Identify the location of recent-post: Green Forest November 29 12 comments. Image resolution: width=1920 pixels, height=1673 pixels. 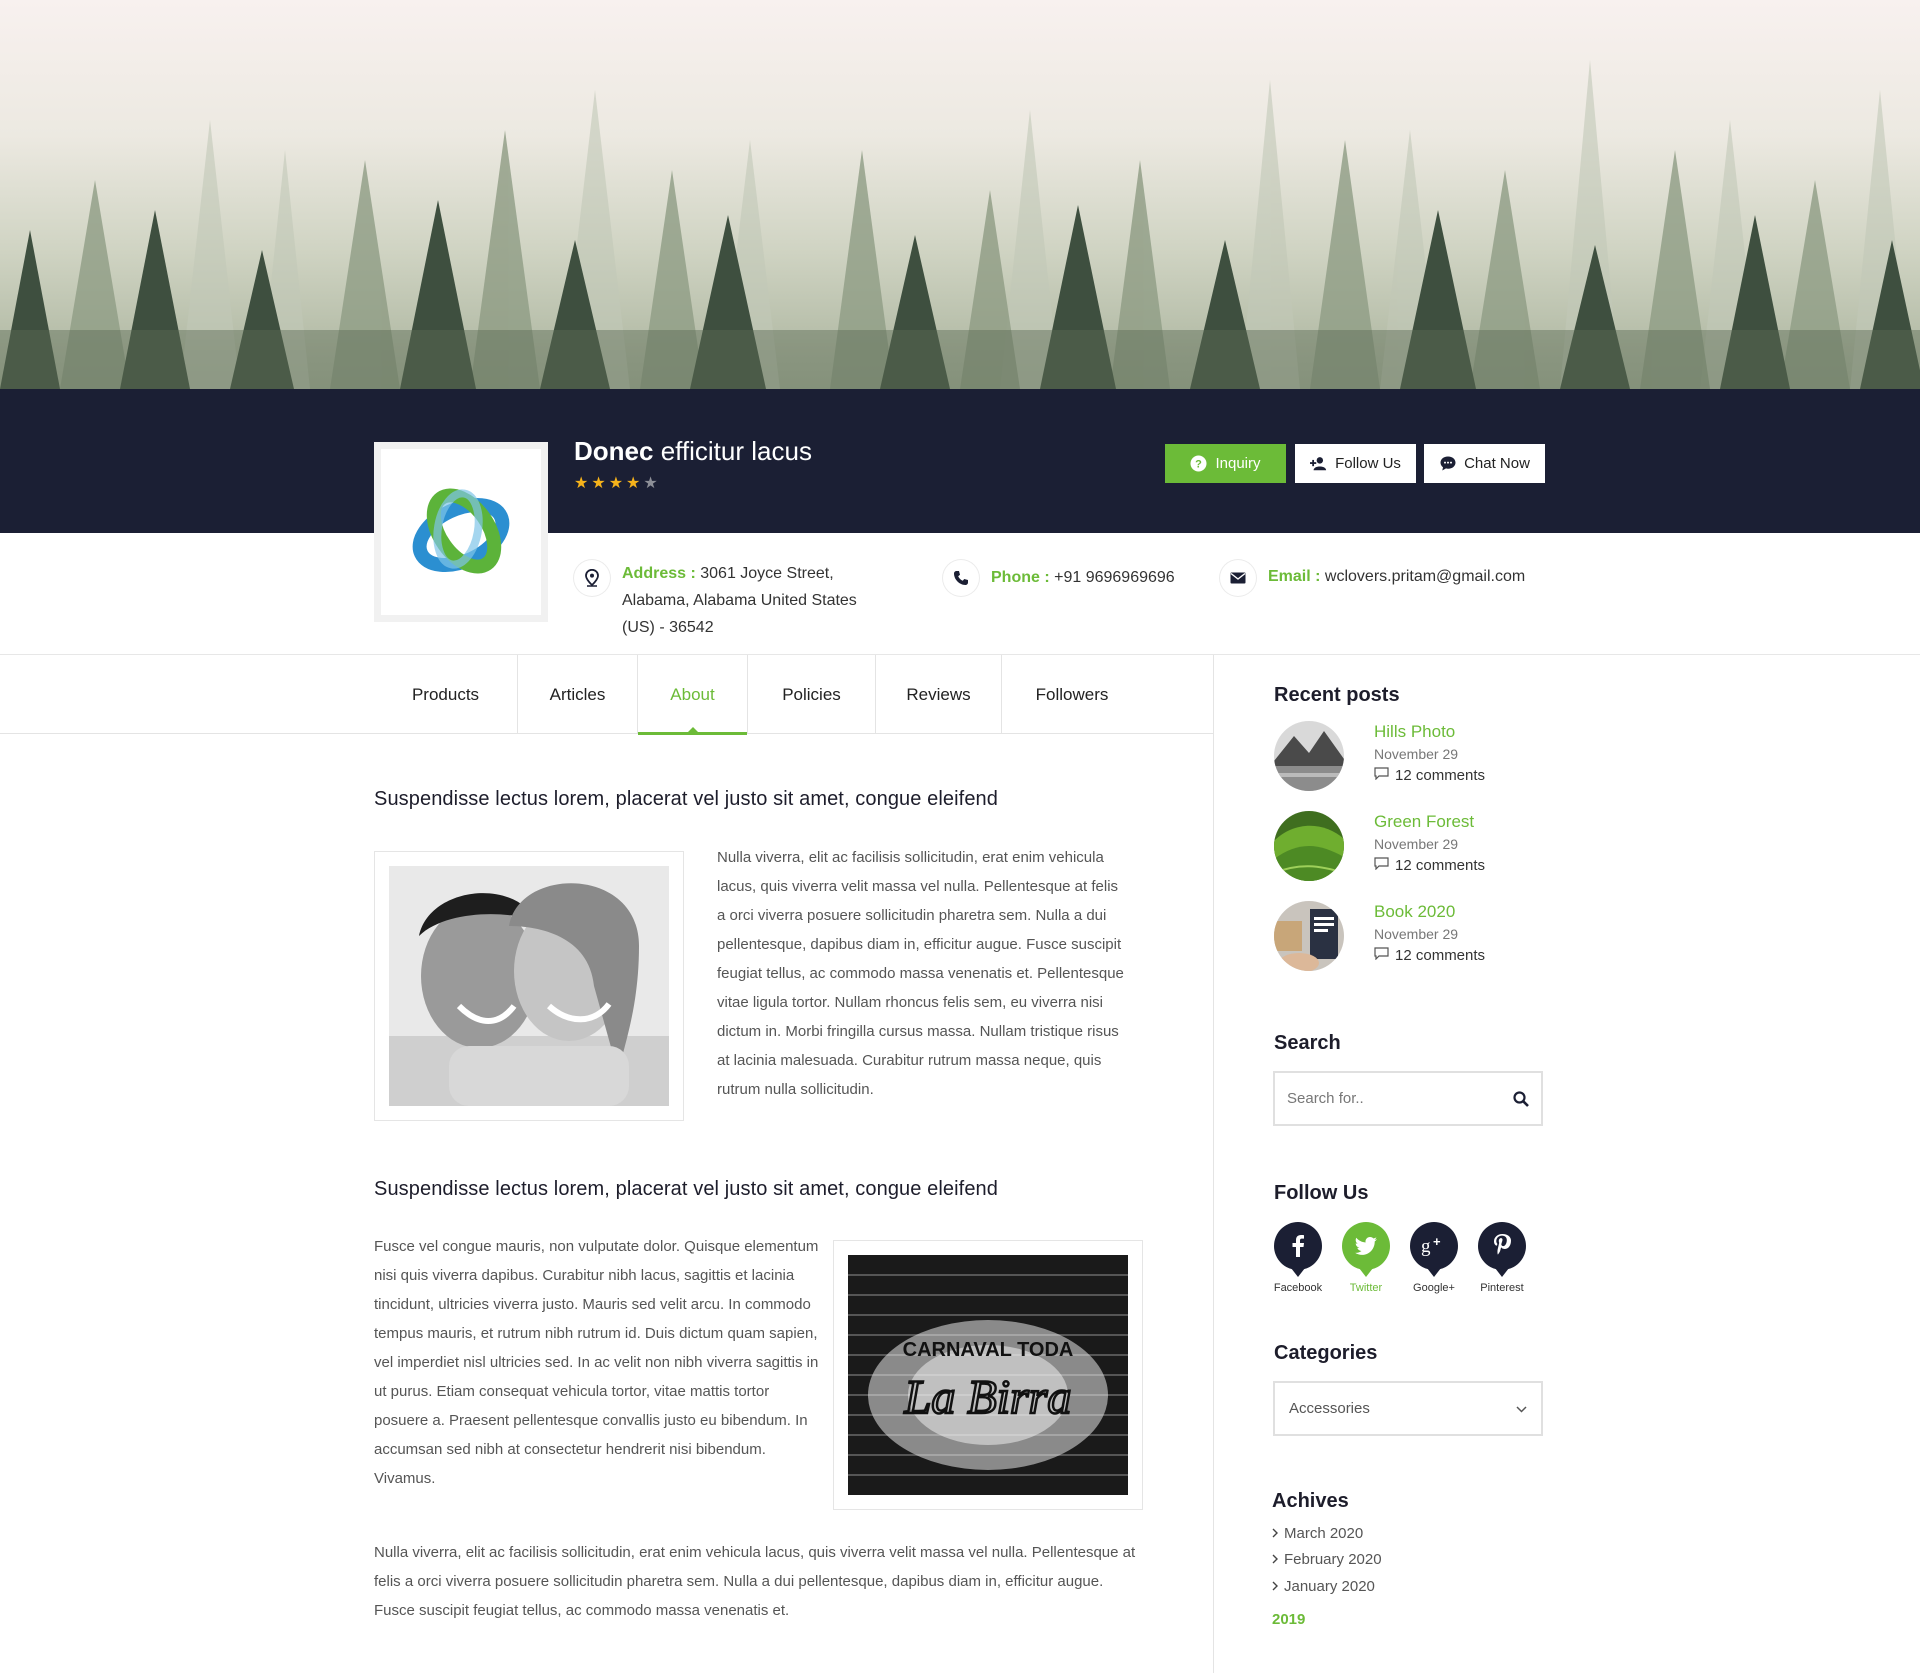
(1379, 846).